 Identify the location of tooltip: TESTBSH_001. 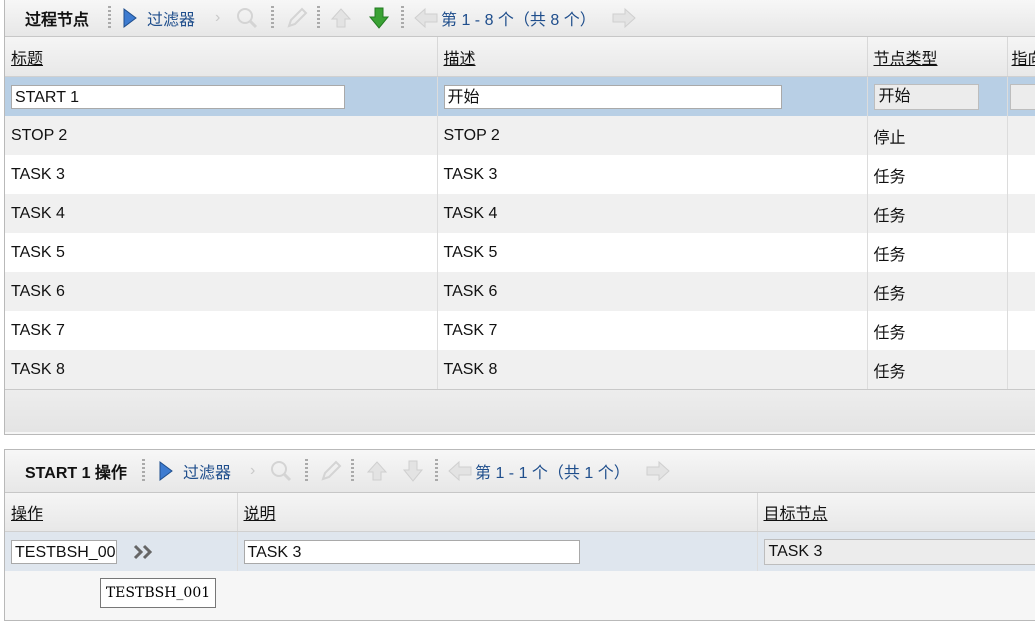
(158, 593).